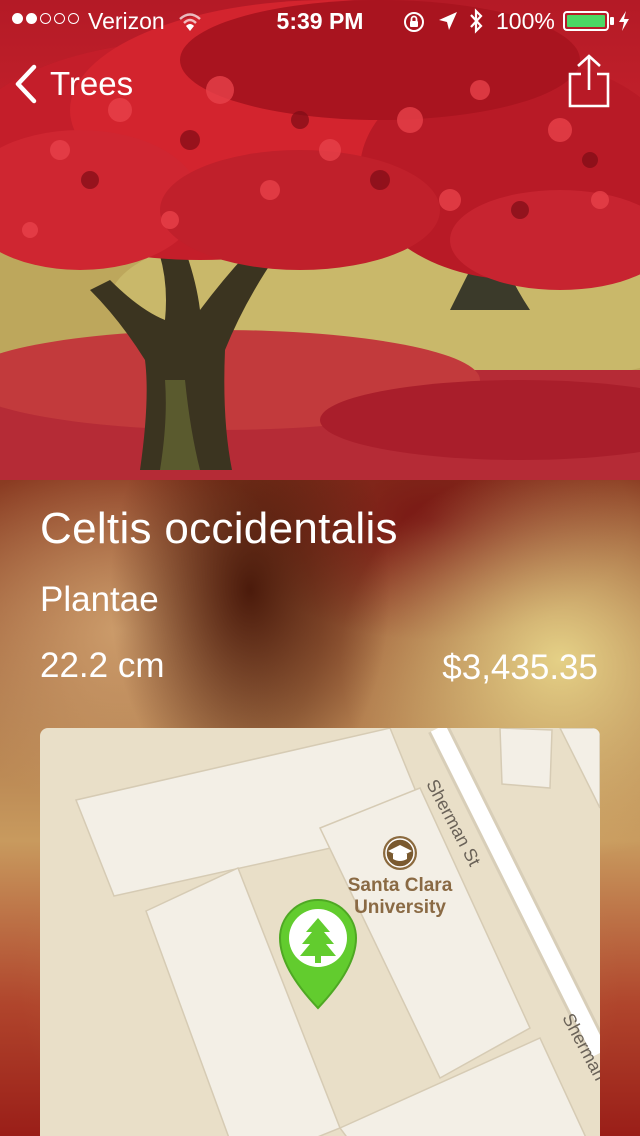  What do you see at coordinates (448, 21) in the screenshot?
I see `location-arrow-icon` at bounding box center [448, 21].